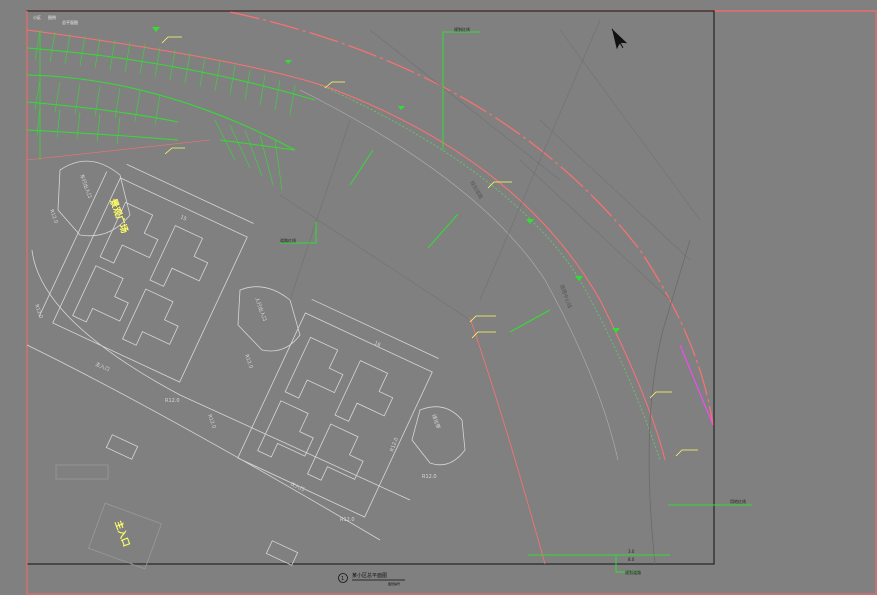 The height and width of the screenshot is (595, 877). Describe the element at coordinates (669, 402) in the screenshot. I see `road-dark-right-edge` at that location.